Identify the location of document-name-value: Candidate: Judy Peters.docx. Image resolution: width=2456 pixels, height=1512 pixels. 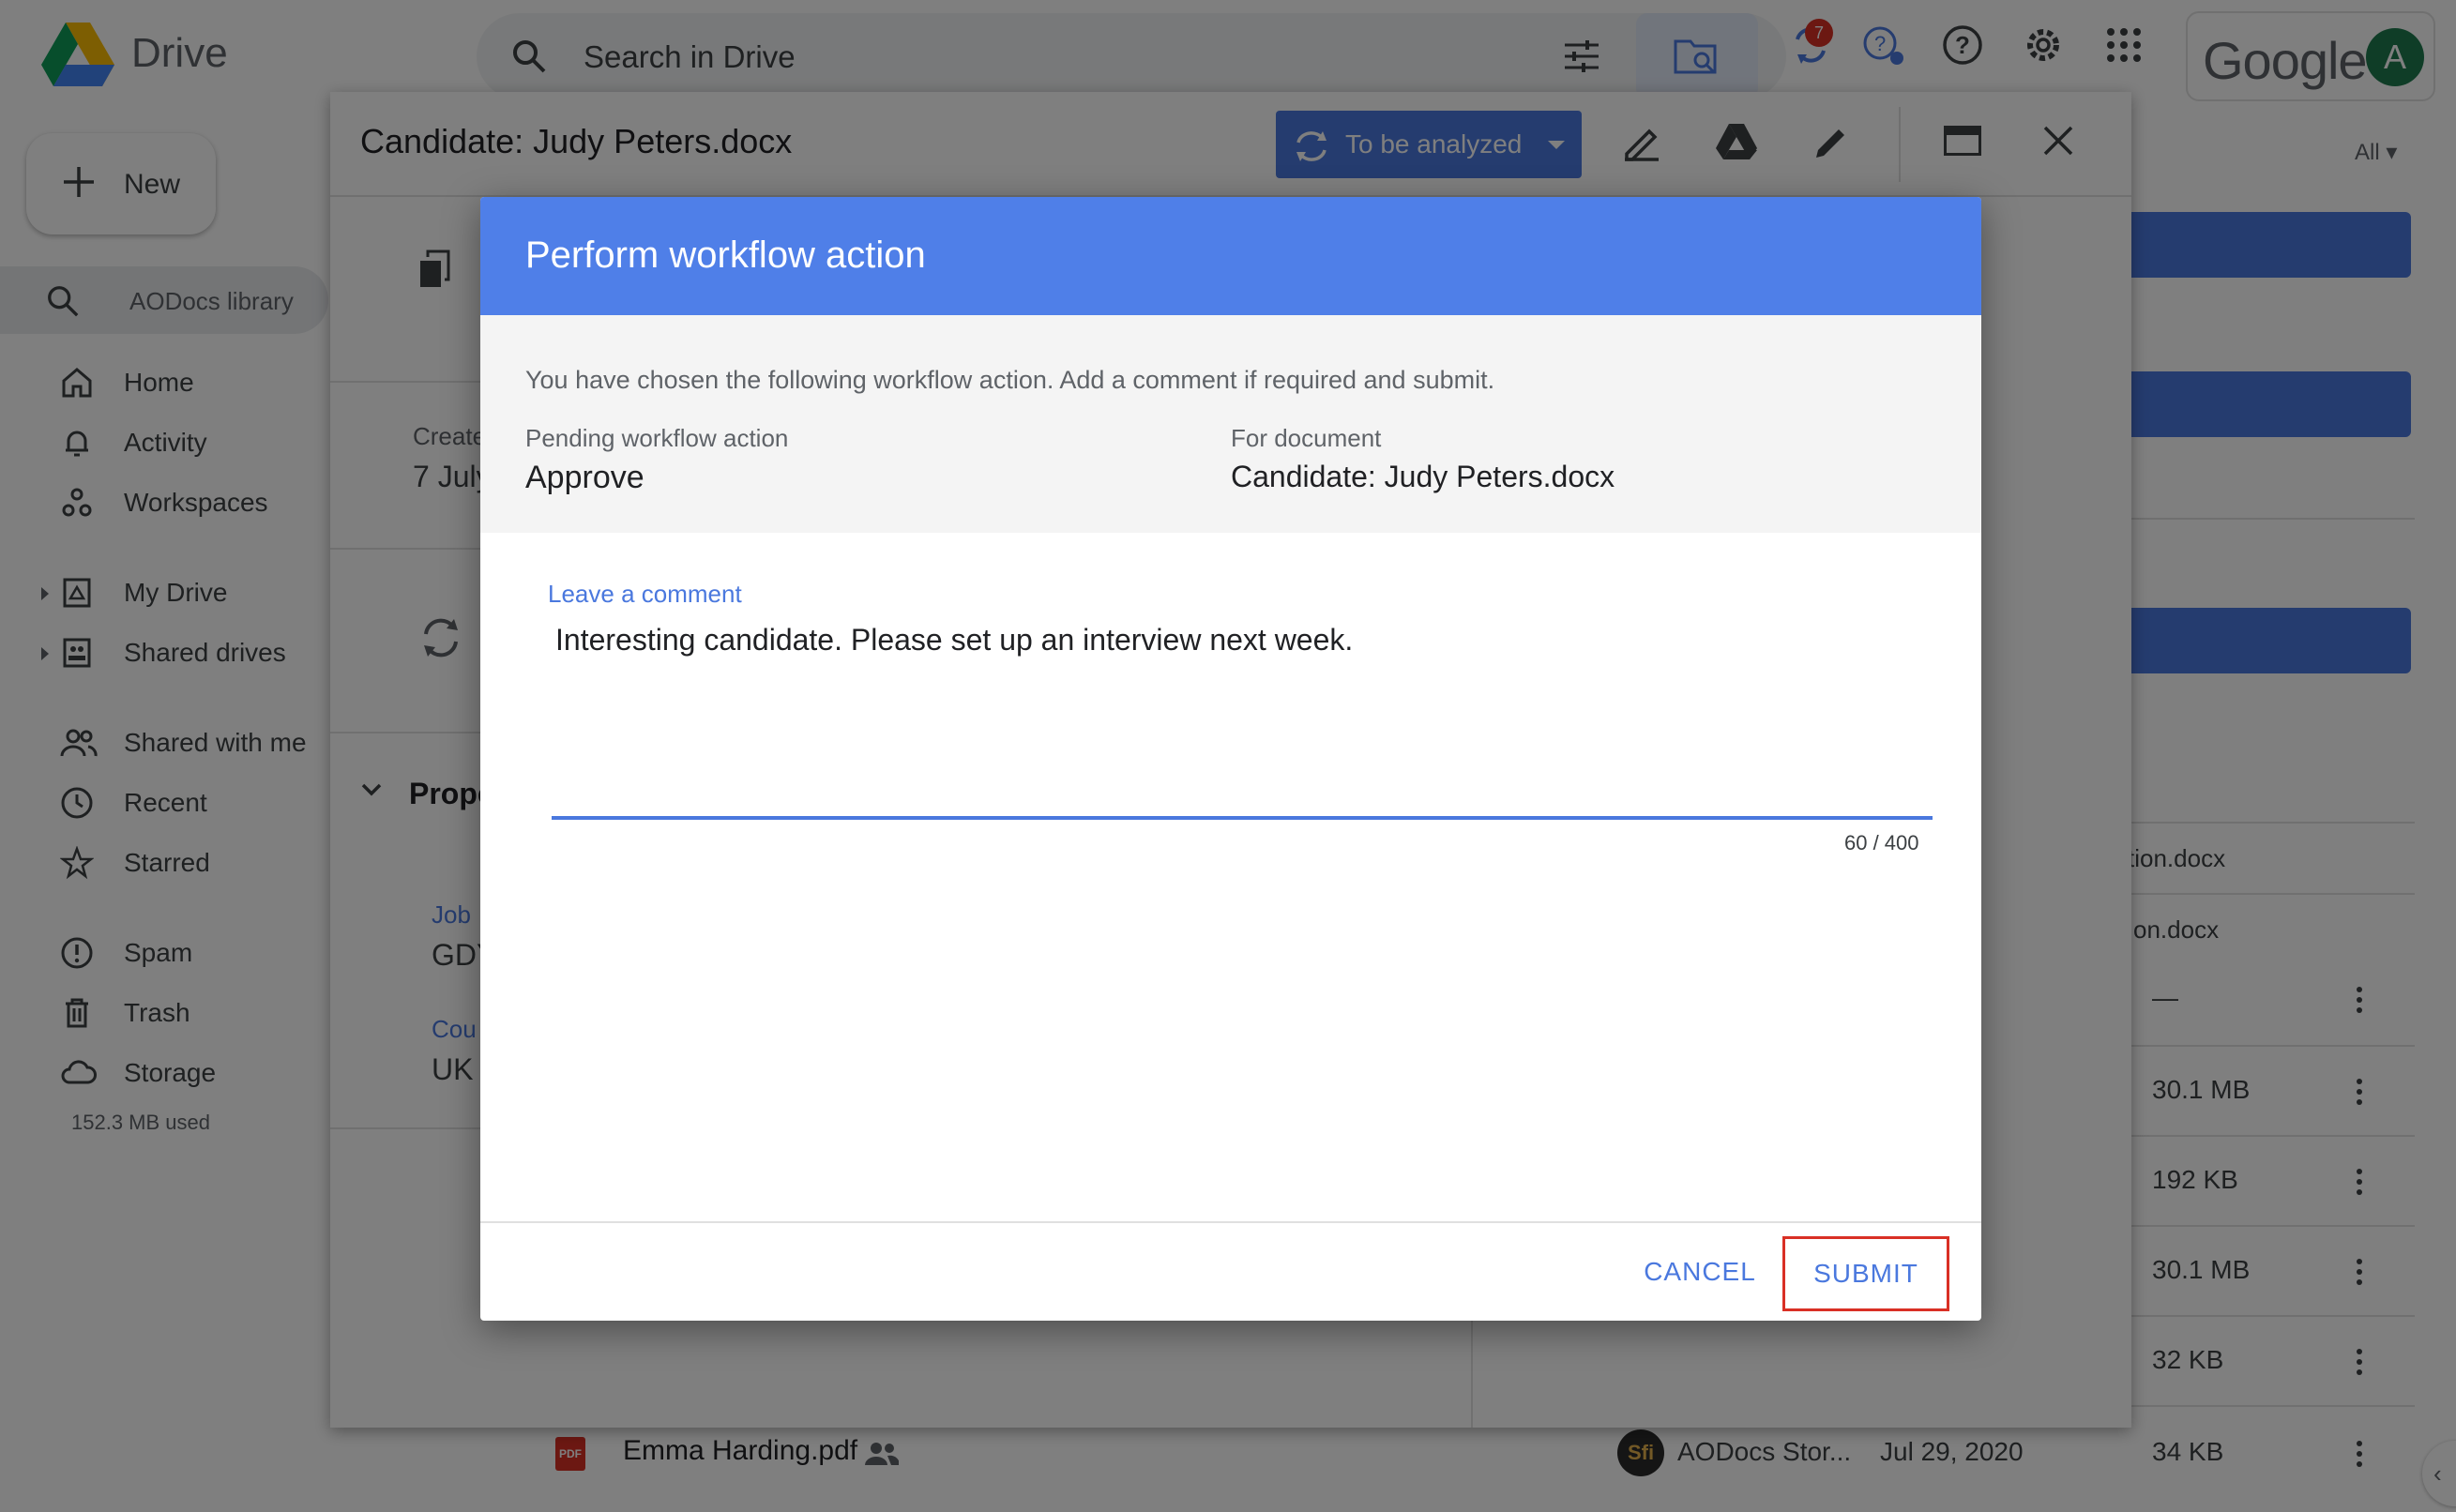
(1423, 476).